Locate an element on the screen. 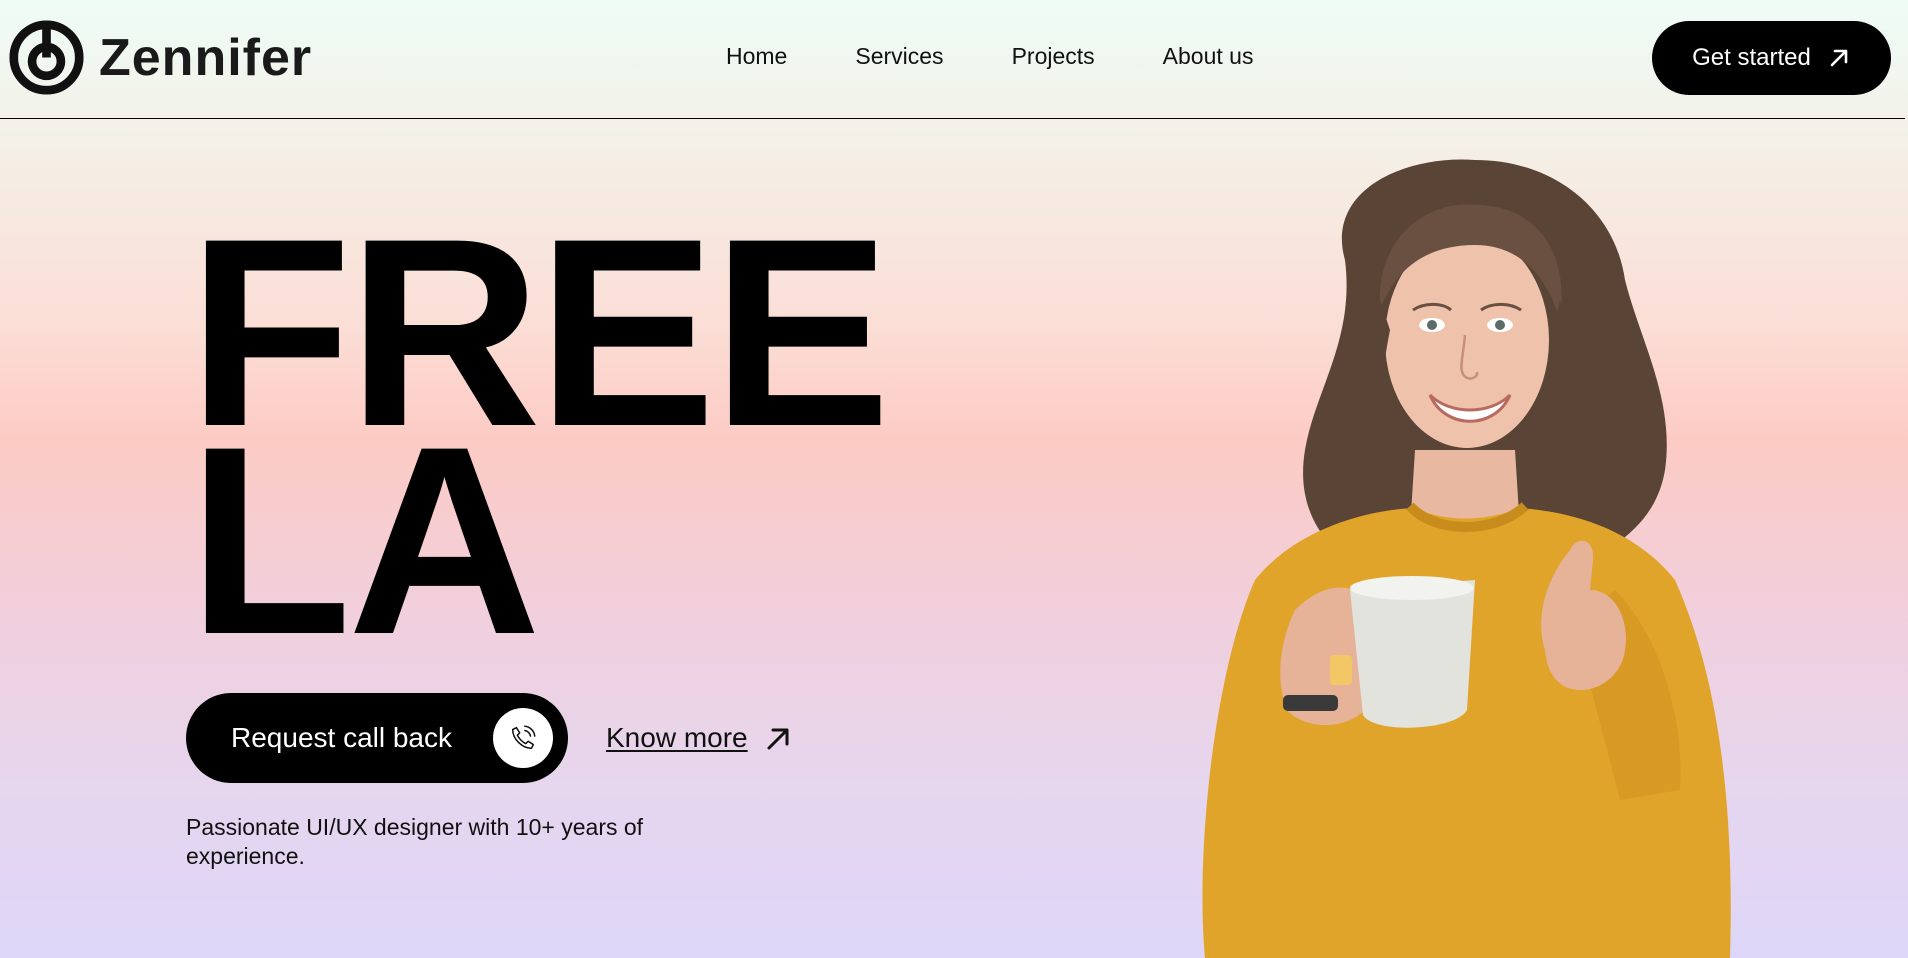  request-call-back-label: Request call back is located at coordinates (342, 737).